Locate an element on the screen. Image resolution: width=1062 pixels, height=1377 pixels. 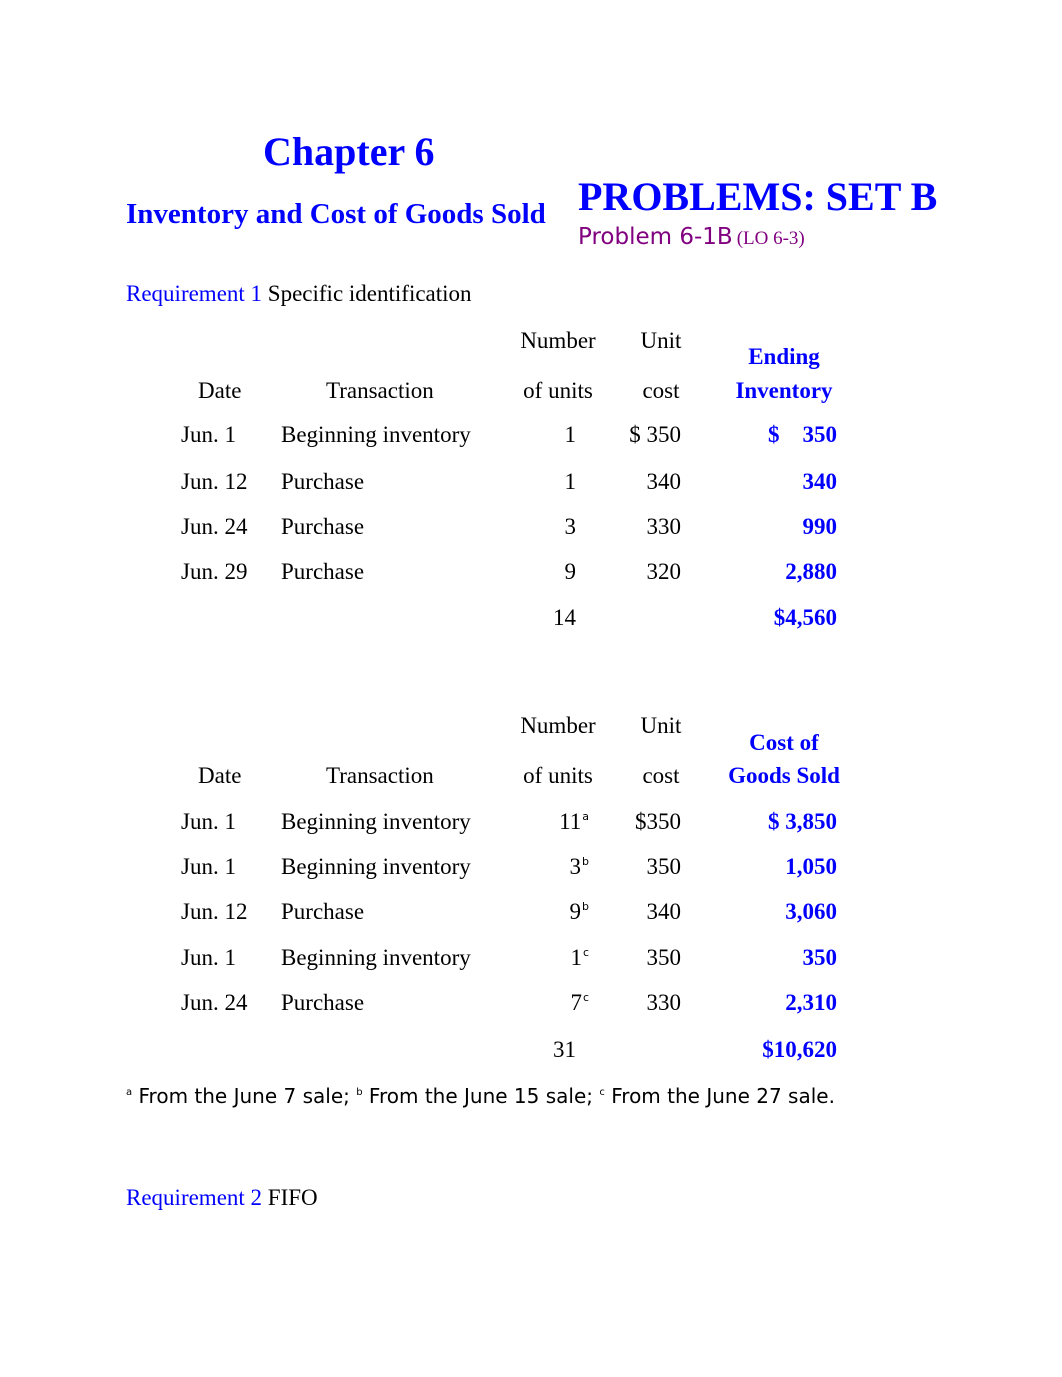
row-cost-of-goods-sold: 3,060 is located at coordinates (811, 911).